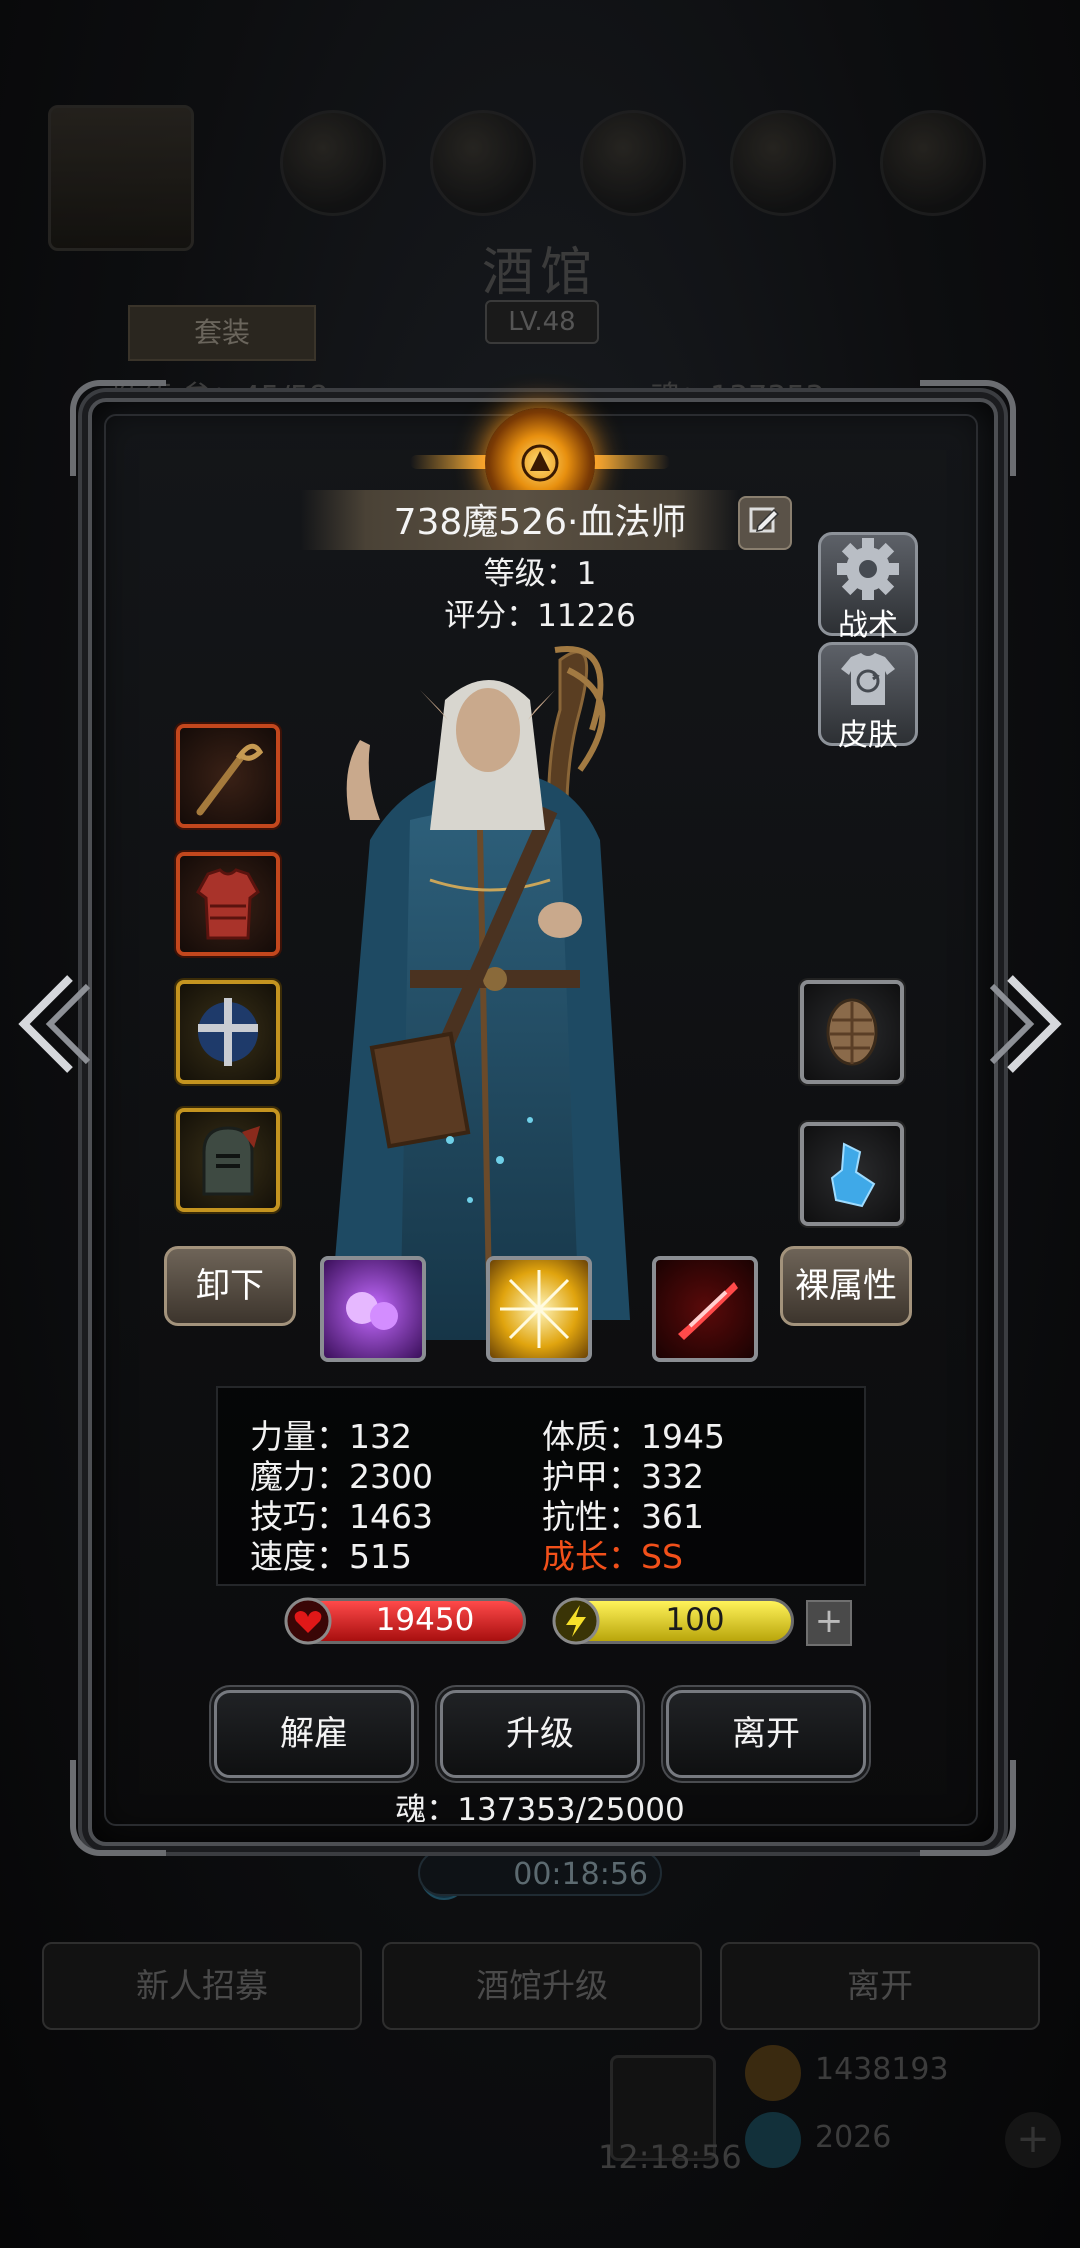  I want to click on accessory-slot, so click(228, 1032).